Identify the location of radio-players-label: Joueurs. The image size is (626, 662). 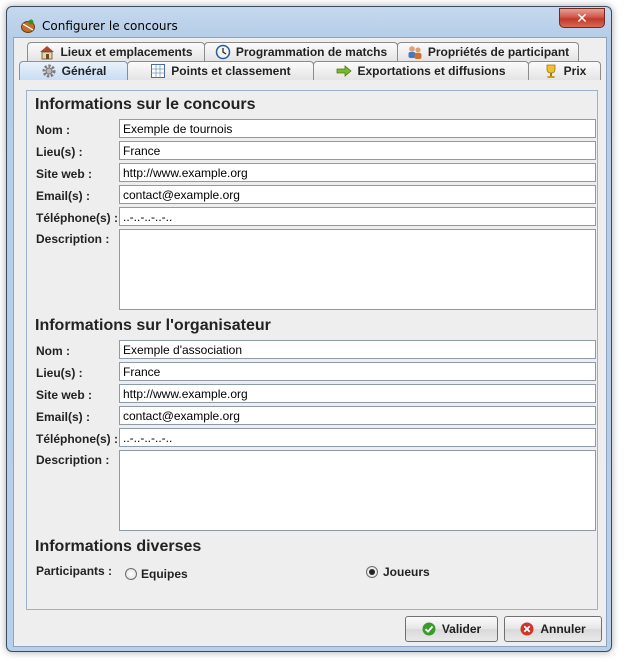
(406, 572).